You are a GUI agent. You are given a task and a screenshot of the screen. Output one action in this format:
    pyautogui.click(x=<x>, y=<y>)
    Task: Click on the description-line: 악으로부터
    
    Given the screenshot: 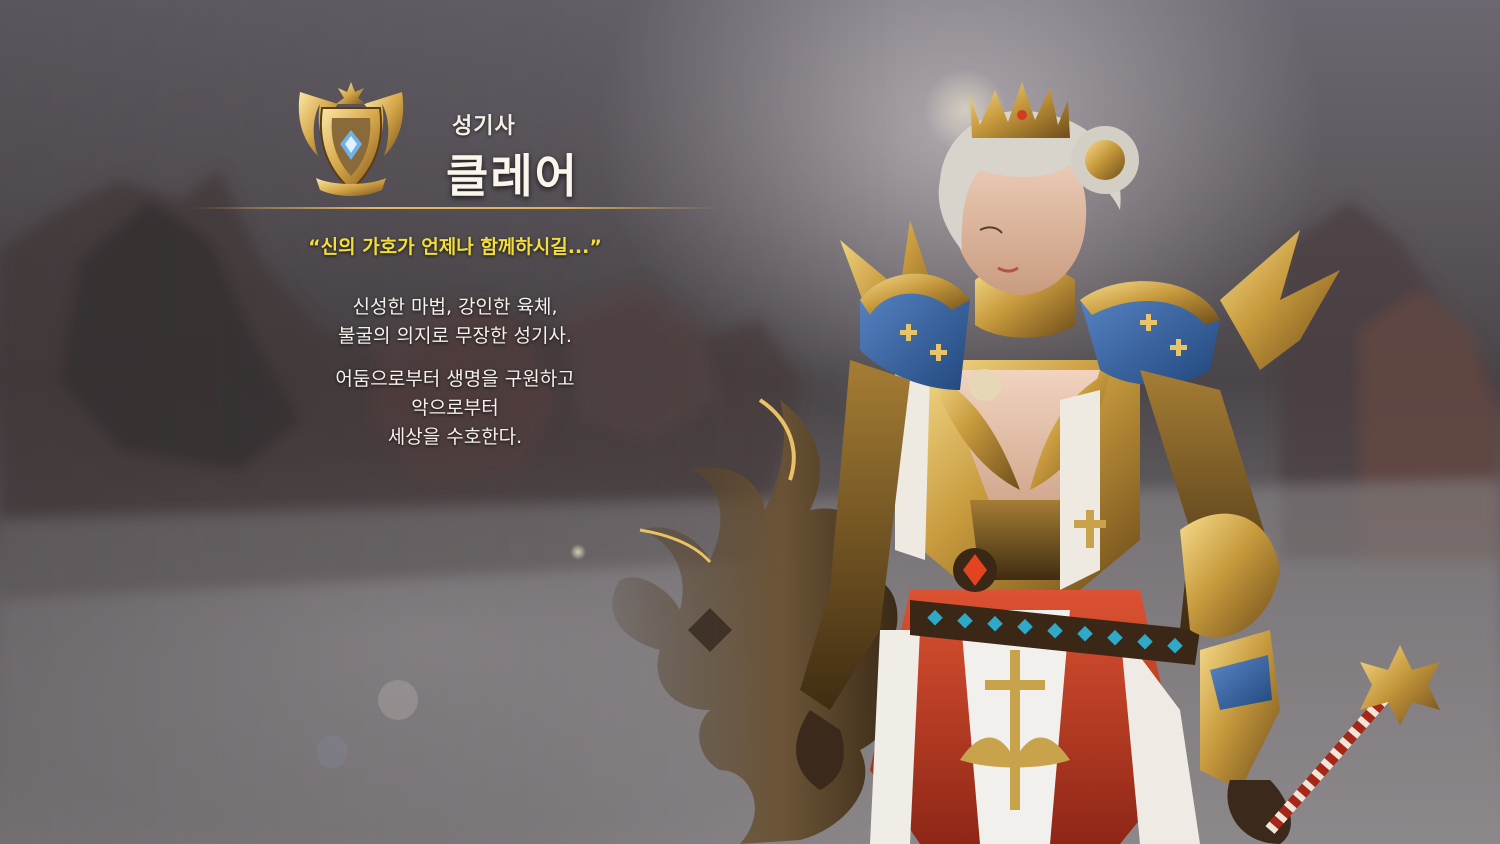 What is the action you would take?
    pyautogui.click(x=455, y=408)
    